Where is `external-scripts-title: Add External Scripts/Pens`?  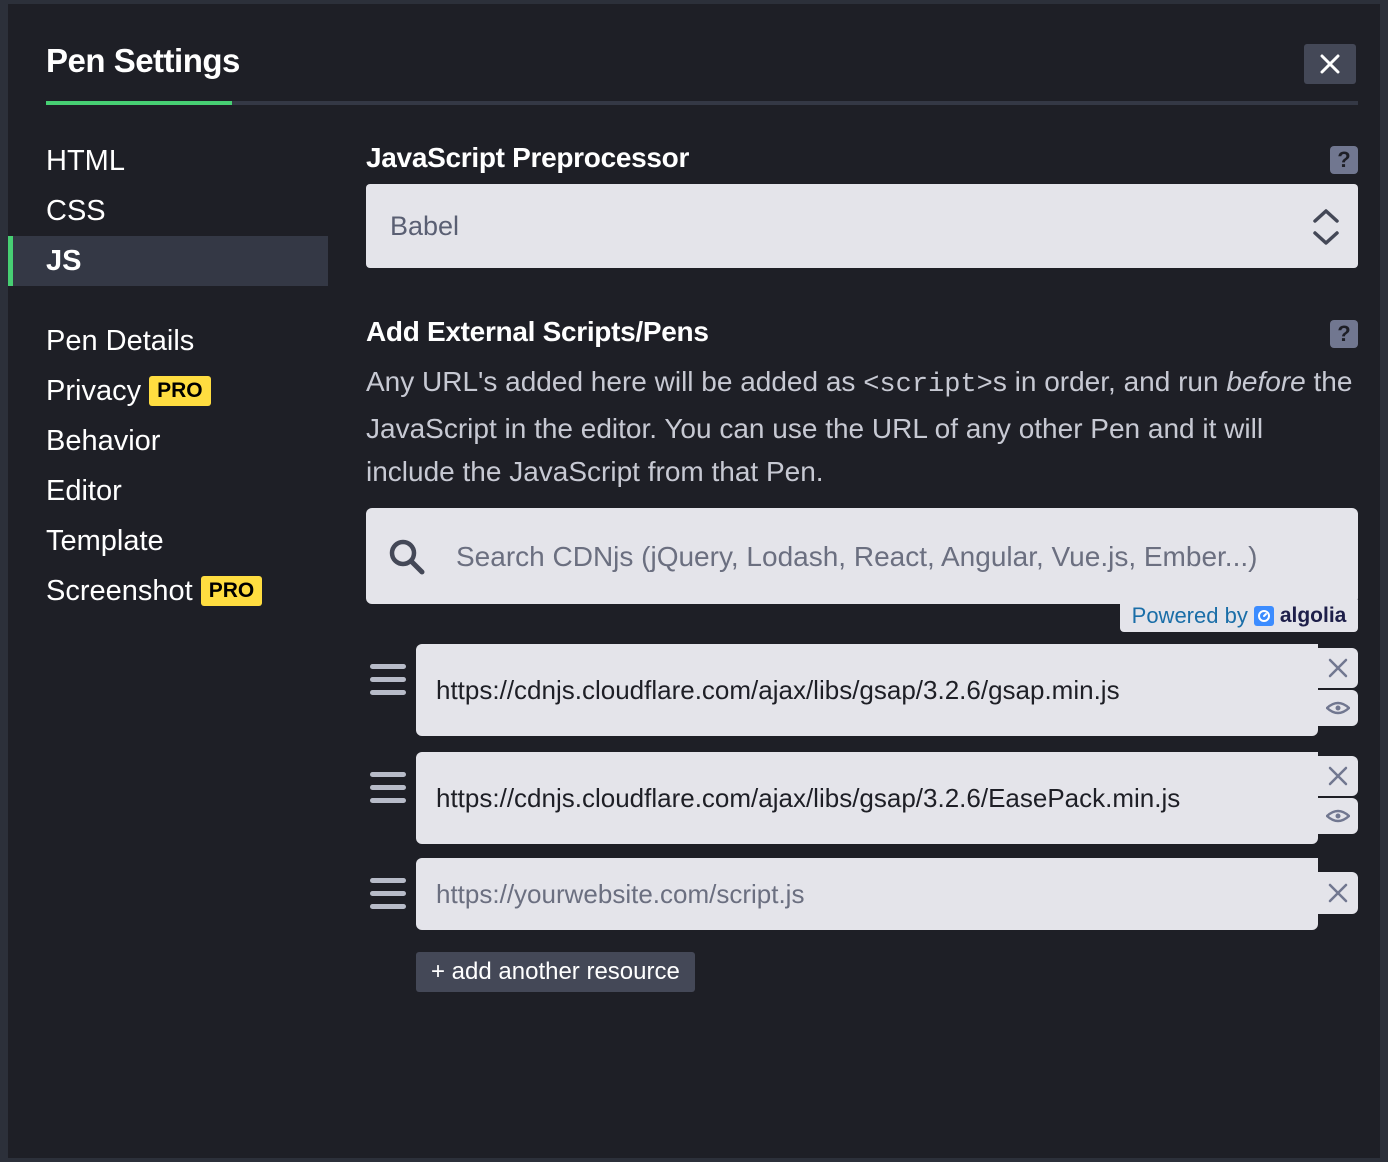 external-scripts-title: Add External Scripts/Pens is located at coordinates (537, 331).